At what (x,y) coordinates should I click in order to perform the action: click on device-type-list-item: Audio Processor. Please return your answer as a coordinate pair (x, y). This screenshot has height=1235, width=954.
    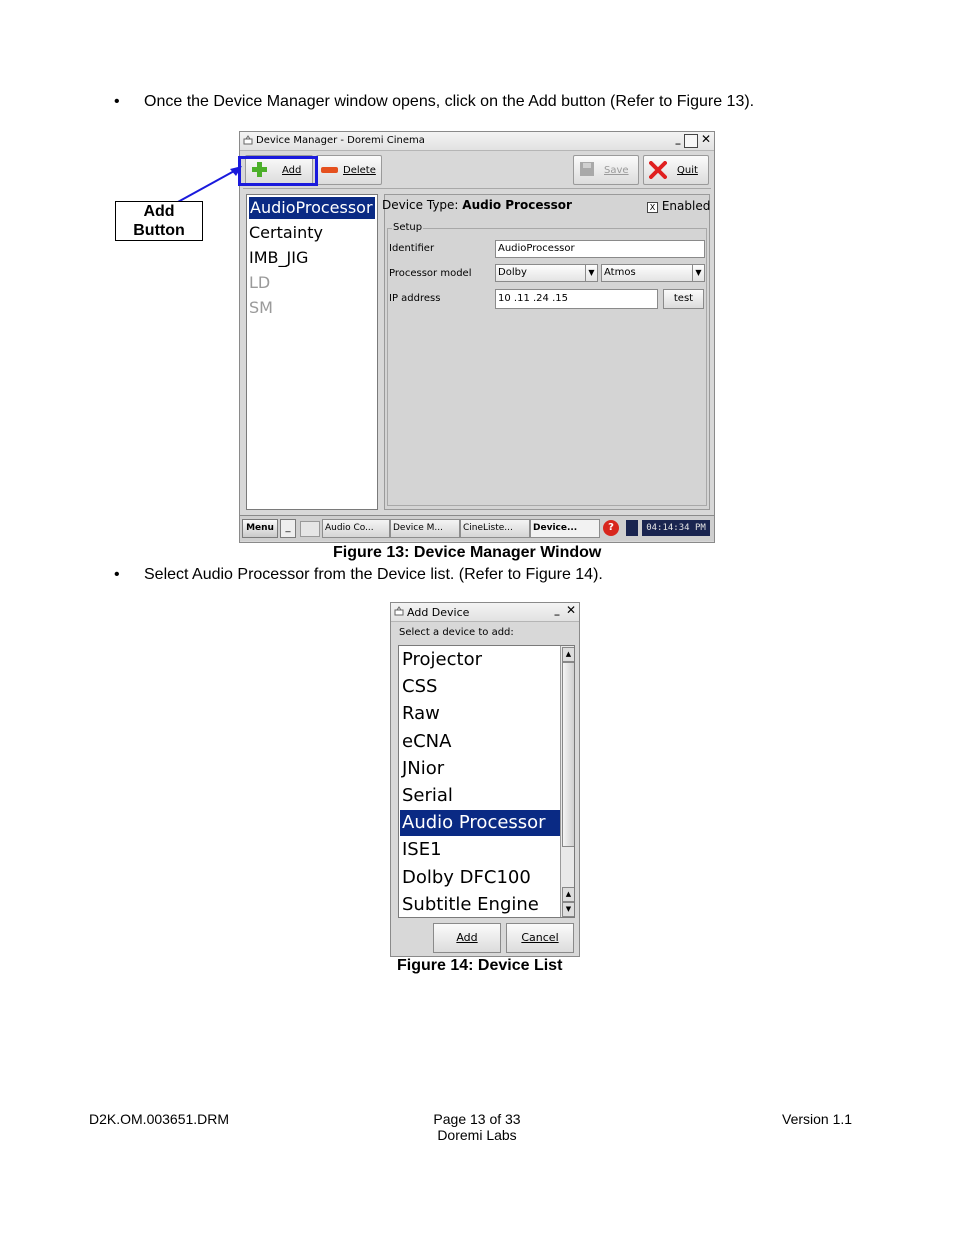
    Looking at the image, I should click on (480, 823).